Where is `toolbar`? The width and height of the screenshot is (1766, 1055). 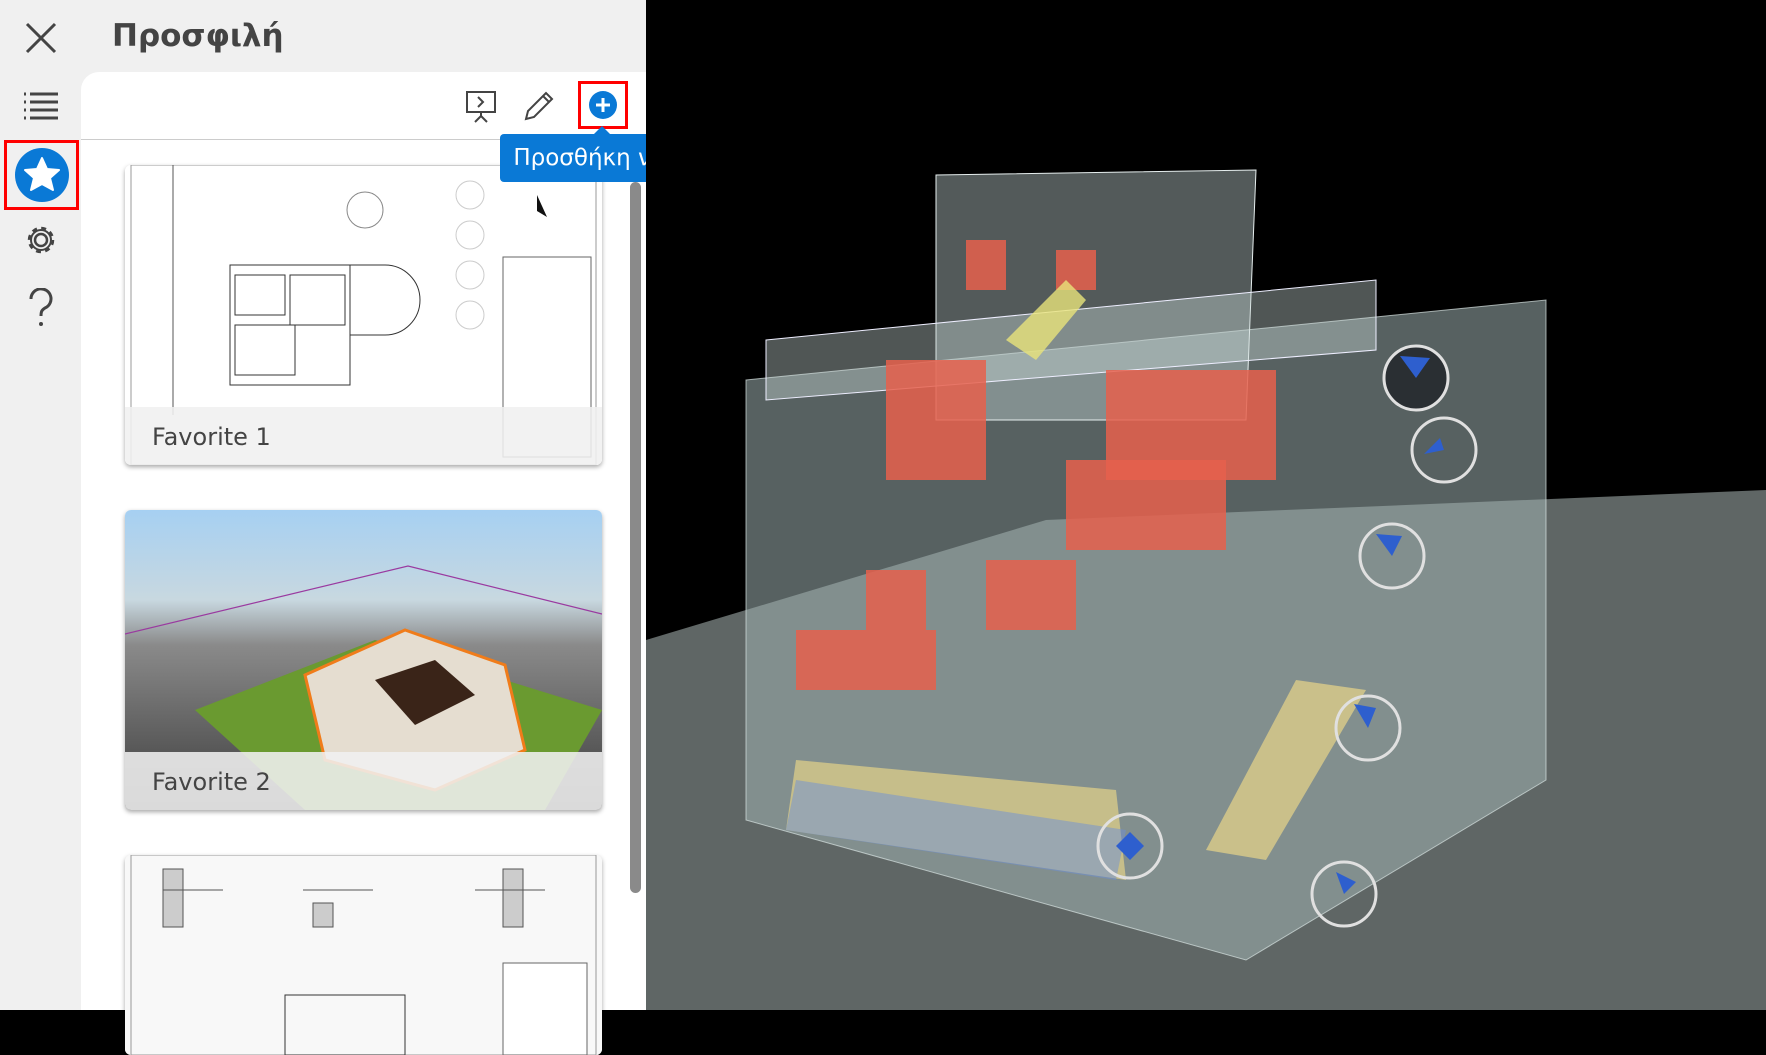 toolbar is located at coordinates (363, 106).